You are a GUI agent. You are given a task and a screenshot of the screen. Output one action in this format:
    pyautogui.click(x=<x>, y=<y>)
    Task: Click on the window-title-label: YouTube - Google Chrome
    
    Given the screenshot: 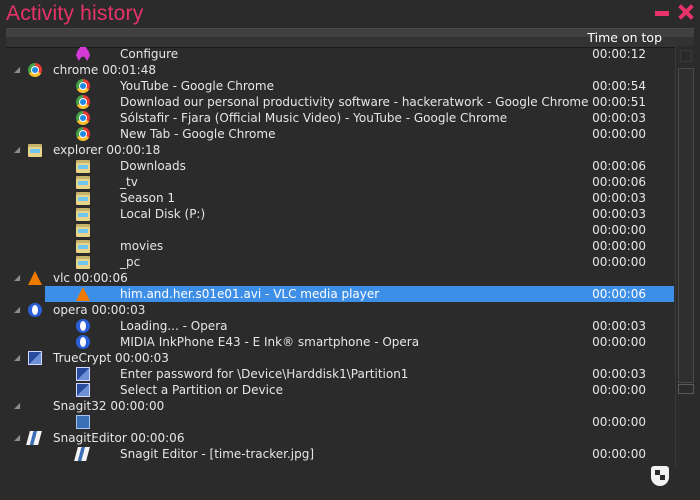 What is the action you would take?
    pyautogui.click(x=197, y=86)
    